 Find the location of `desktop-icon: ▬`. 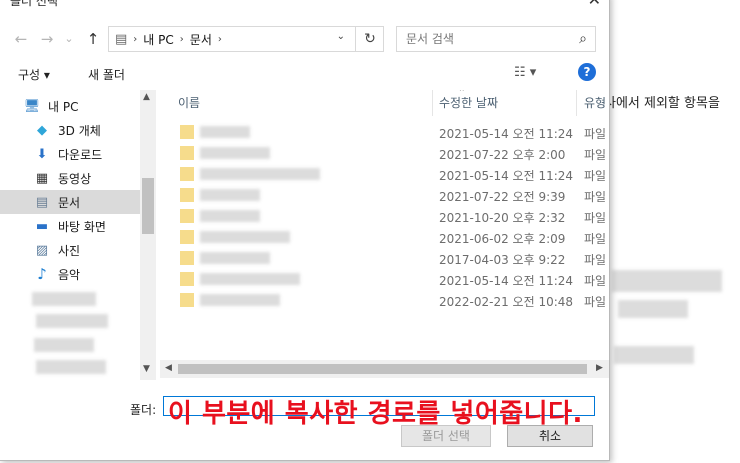

desktop-icon: ▬ is located at coordinates (42, 226).